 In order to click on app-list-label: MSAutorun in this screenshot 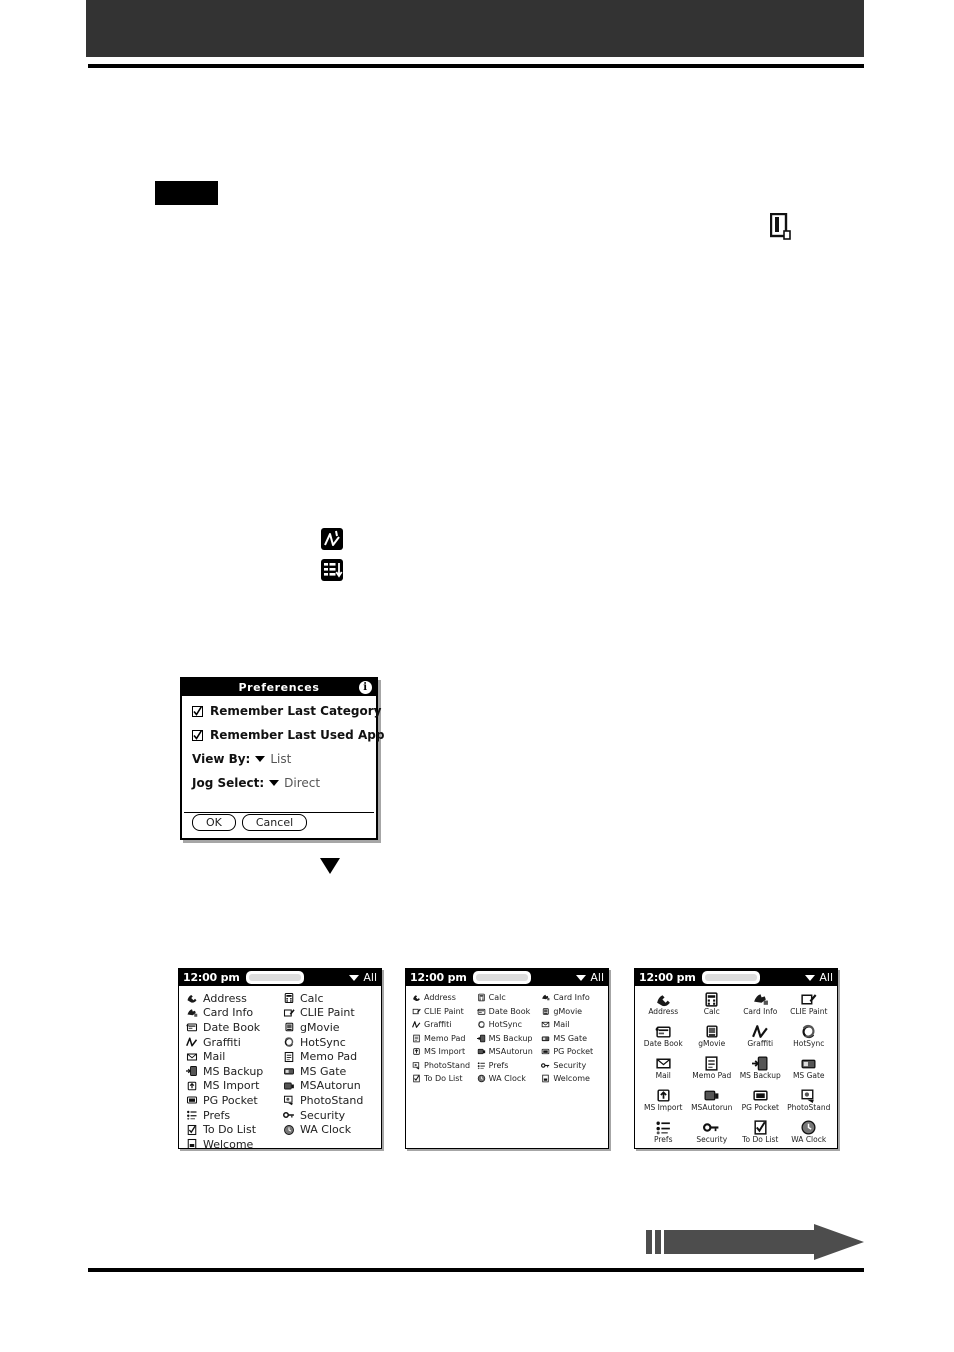, I will do `click(330, 1086)`.